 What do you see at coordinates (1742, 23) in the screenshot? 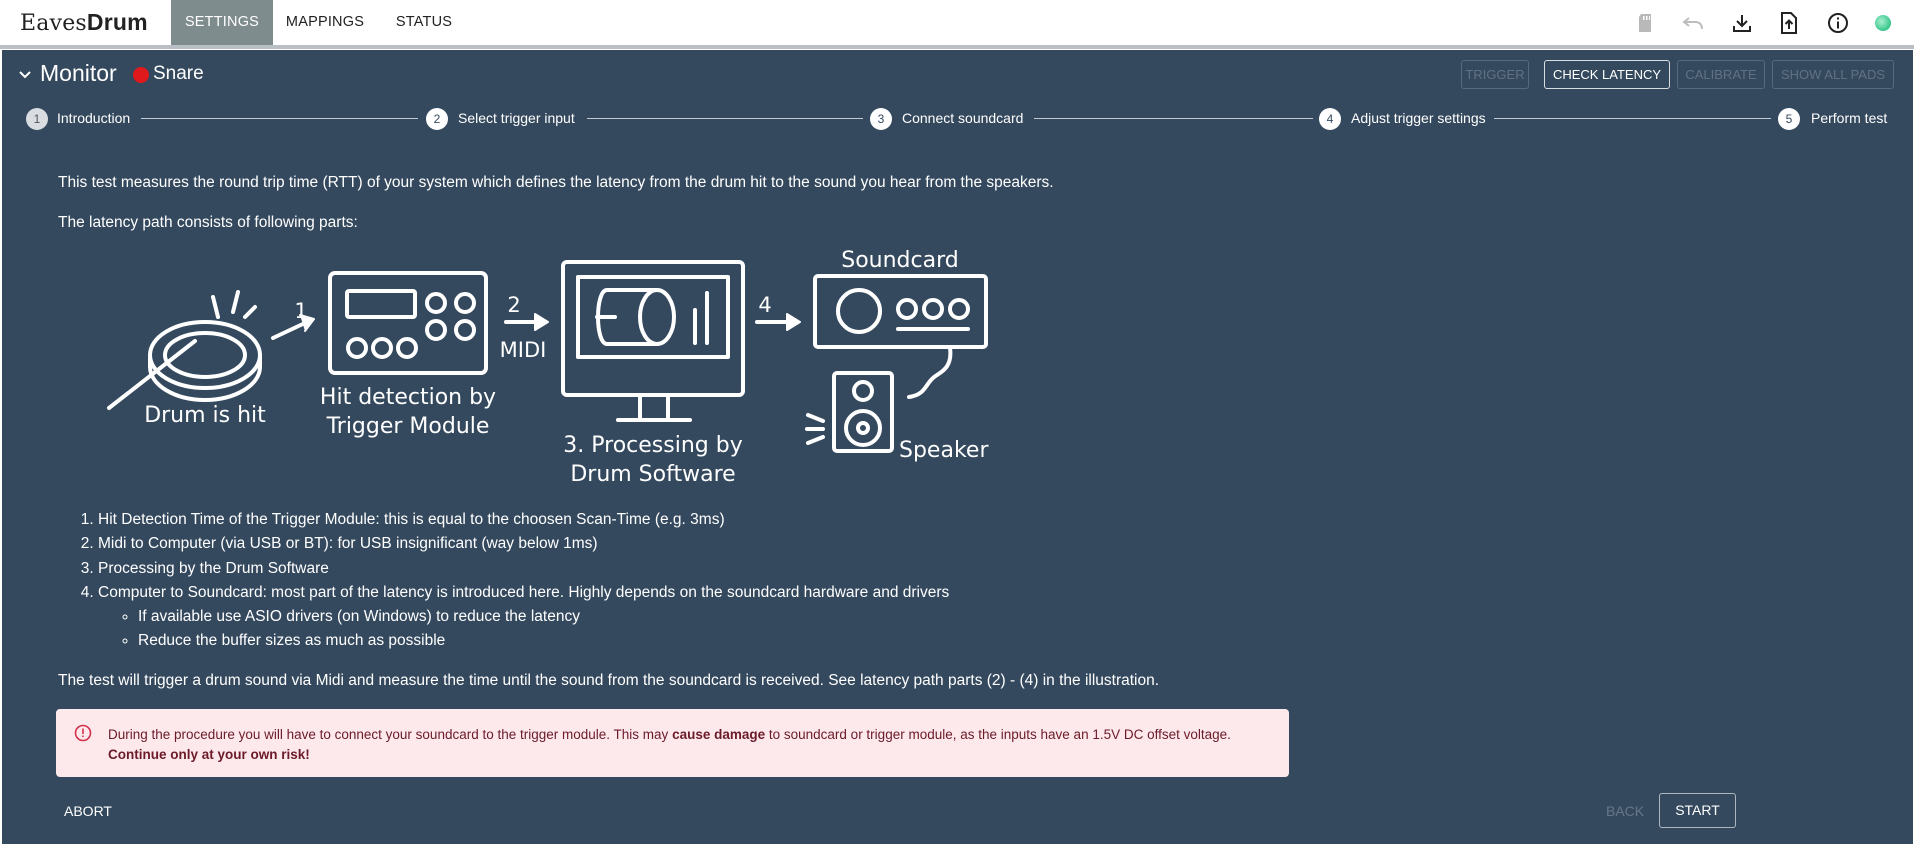
I see `download-icon` at bounding box center [1742, 23].